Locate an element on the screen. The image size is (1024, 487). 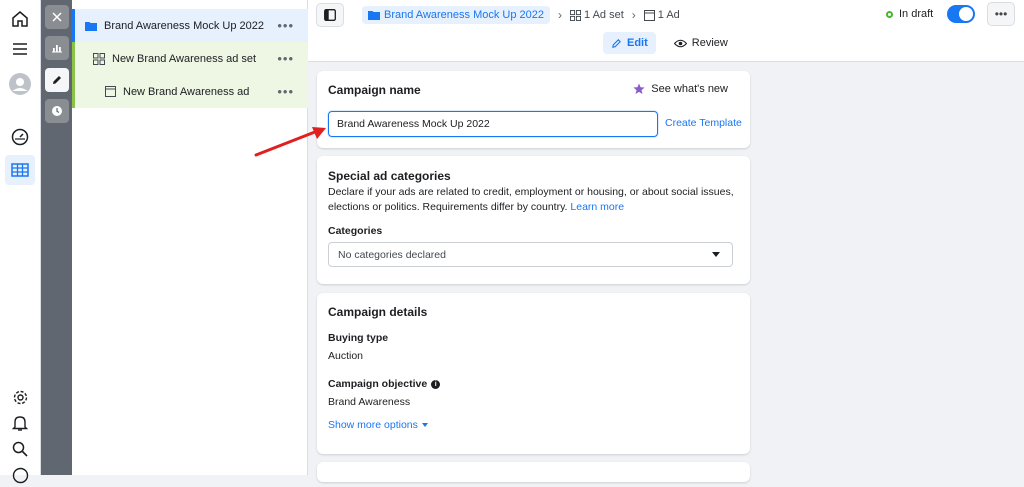
categories-select: No categories declared is located at coordinates (530, 254).